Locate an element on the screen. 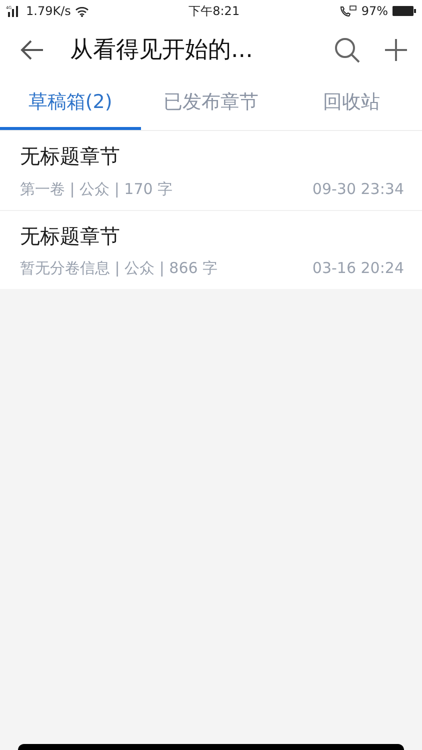 Image resolution: width=422 pixels, height=750 pixels. network-speed: 1.79K/s is located at coordinates (48, 11).